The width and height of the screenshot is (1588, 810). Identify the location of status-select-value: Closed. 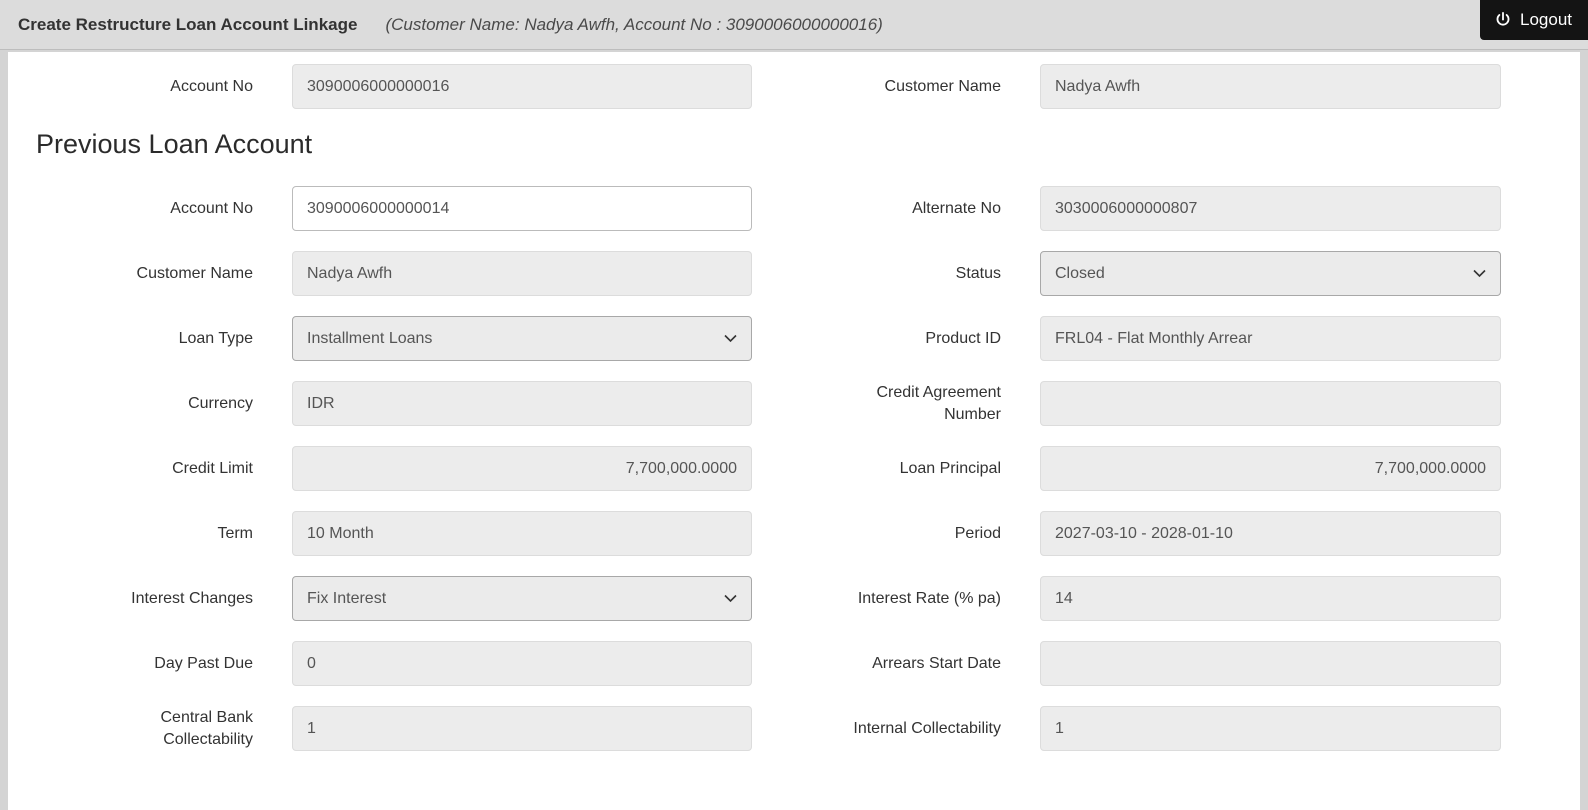
(1080, 273).